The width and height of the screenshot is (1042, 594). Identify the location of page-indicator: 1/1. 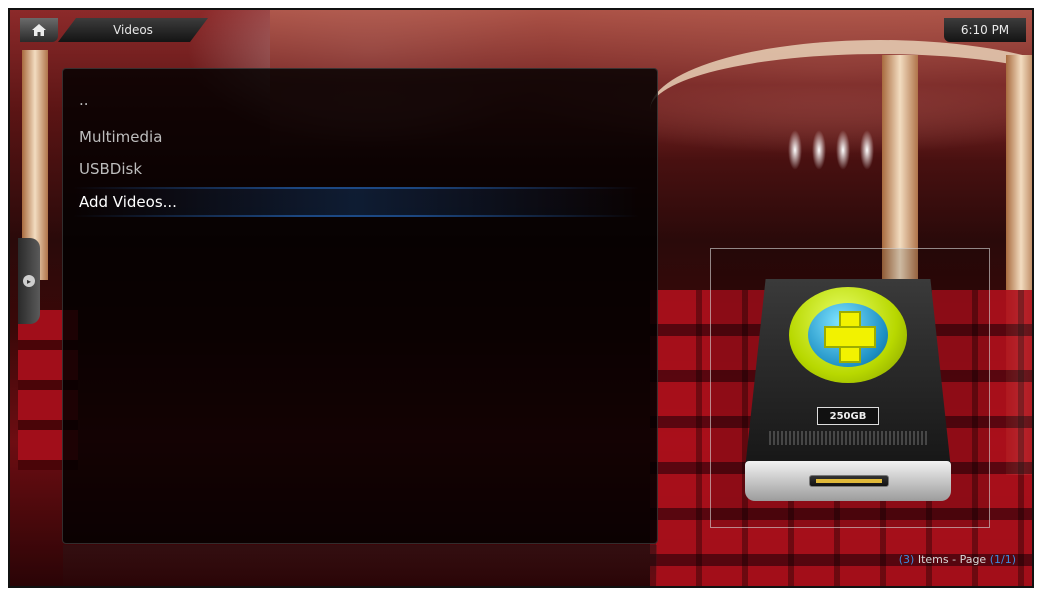
(1003, 559).